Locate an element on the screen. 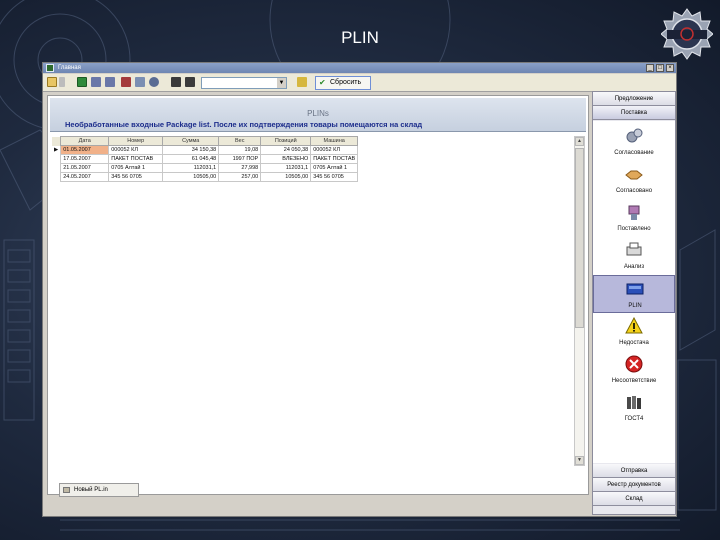 This screenshot has height=540, width=720. new-plin-label: Новый PL.in is located at coordinates (91, 490).